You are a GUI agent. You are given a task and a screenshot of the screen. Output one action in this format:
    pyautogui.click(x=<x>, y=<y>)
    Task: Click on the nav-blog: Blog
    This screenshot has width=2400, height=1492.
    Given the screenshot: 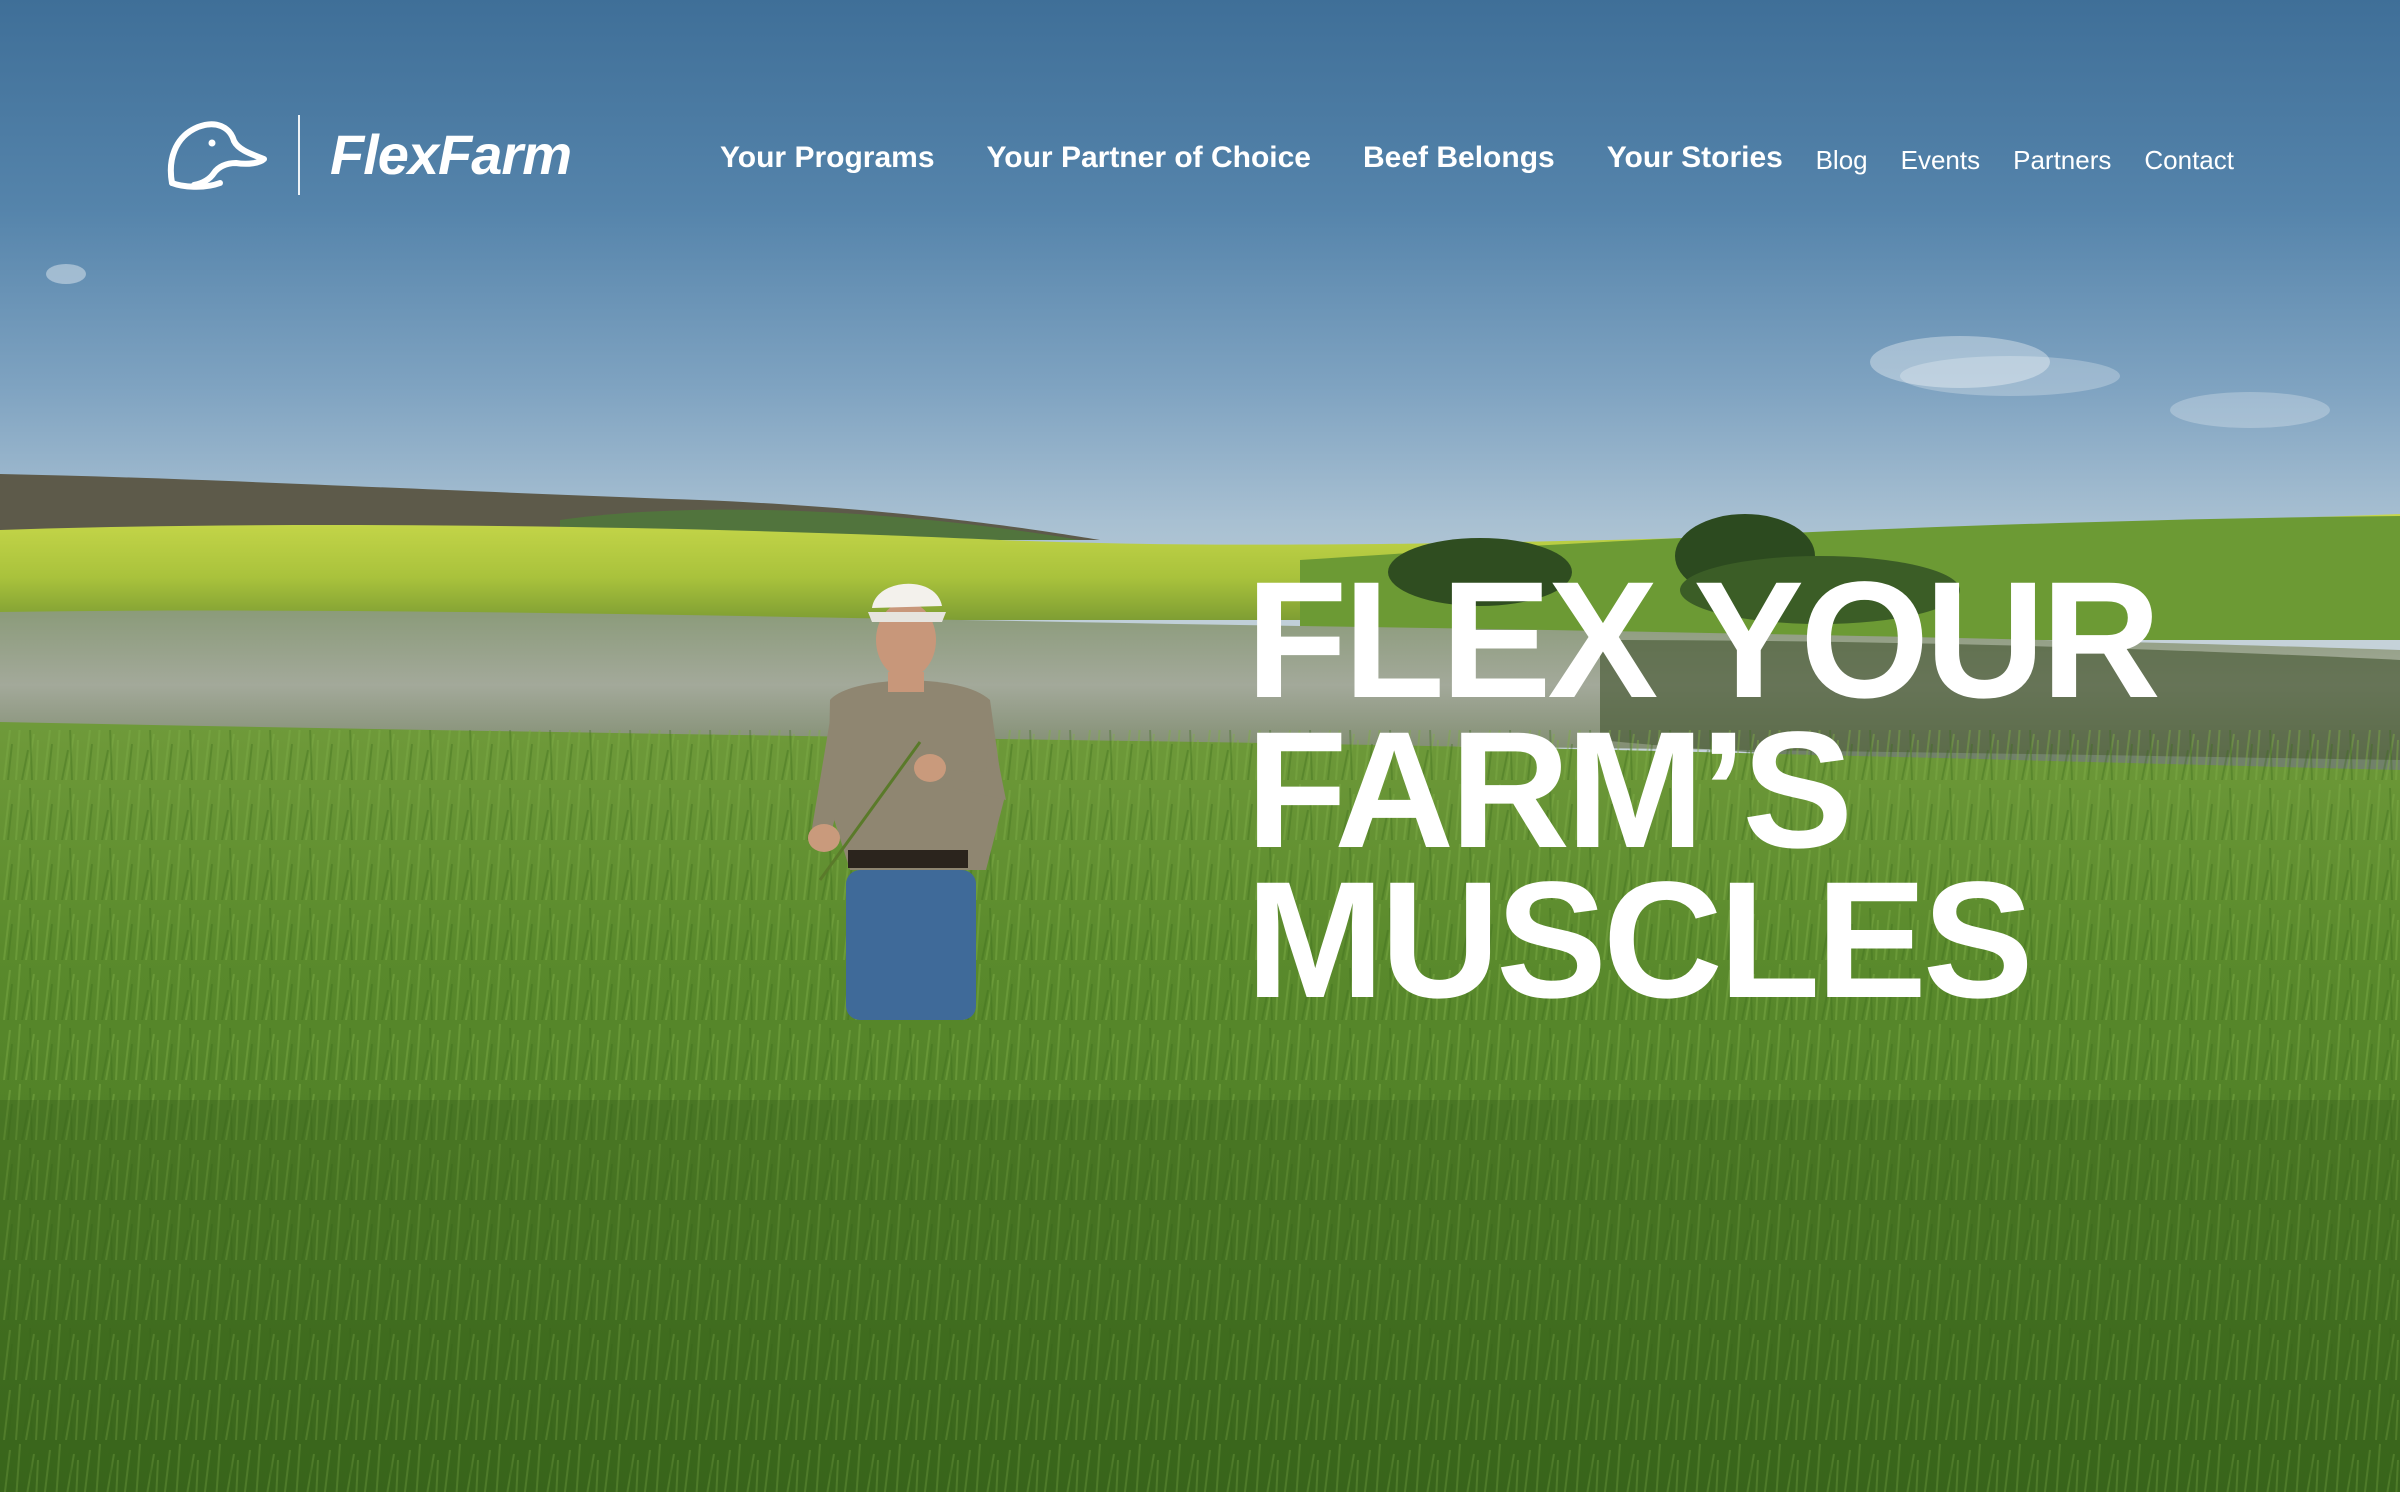 What is the action you would take?
    pyautogui.click(x=1842, y=160)
    